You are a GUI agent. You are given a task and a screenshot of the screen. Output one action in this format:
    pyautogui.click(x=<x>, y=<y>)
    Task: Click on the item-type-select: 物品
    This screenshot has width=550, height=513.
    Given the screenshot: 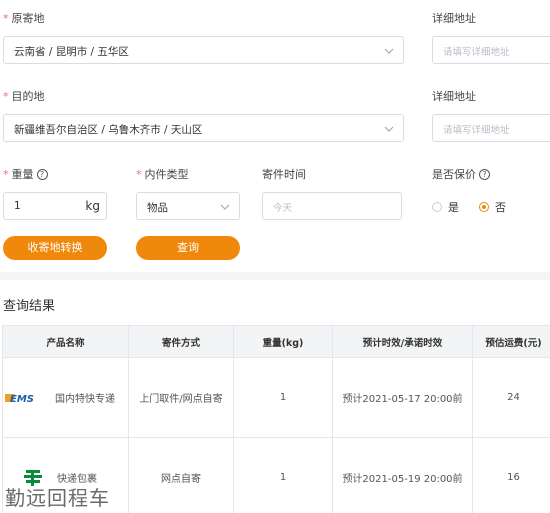 What is the action you would take?
    pyautogui.click(x=188, y=206)
    